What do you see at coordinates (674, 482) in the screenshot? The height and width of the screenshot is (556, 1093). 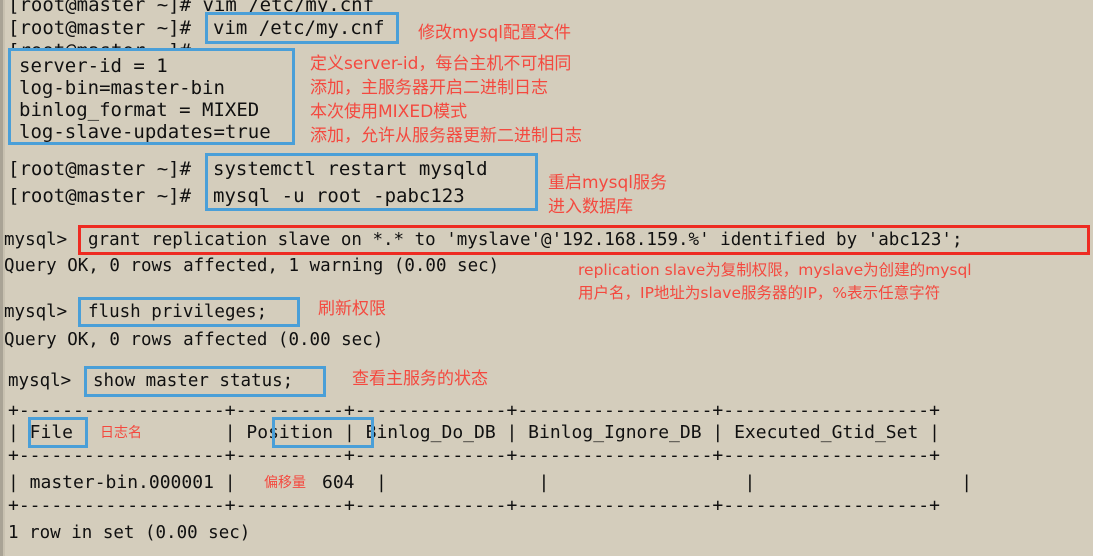 I see `table-row-empty-cells: | | | |` at bounding box center [674, 482].